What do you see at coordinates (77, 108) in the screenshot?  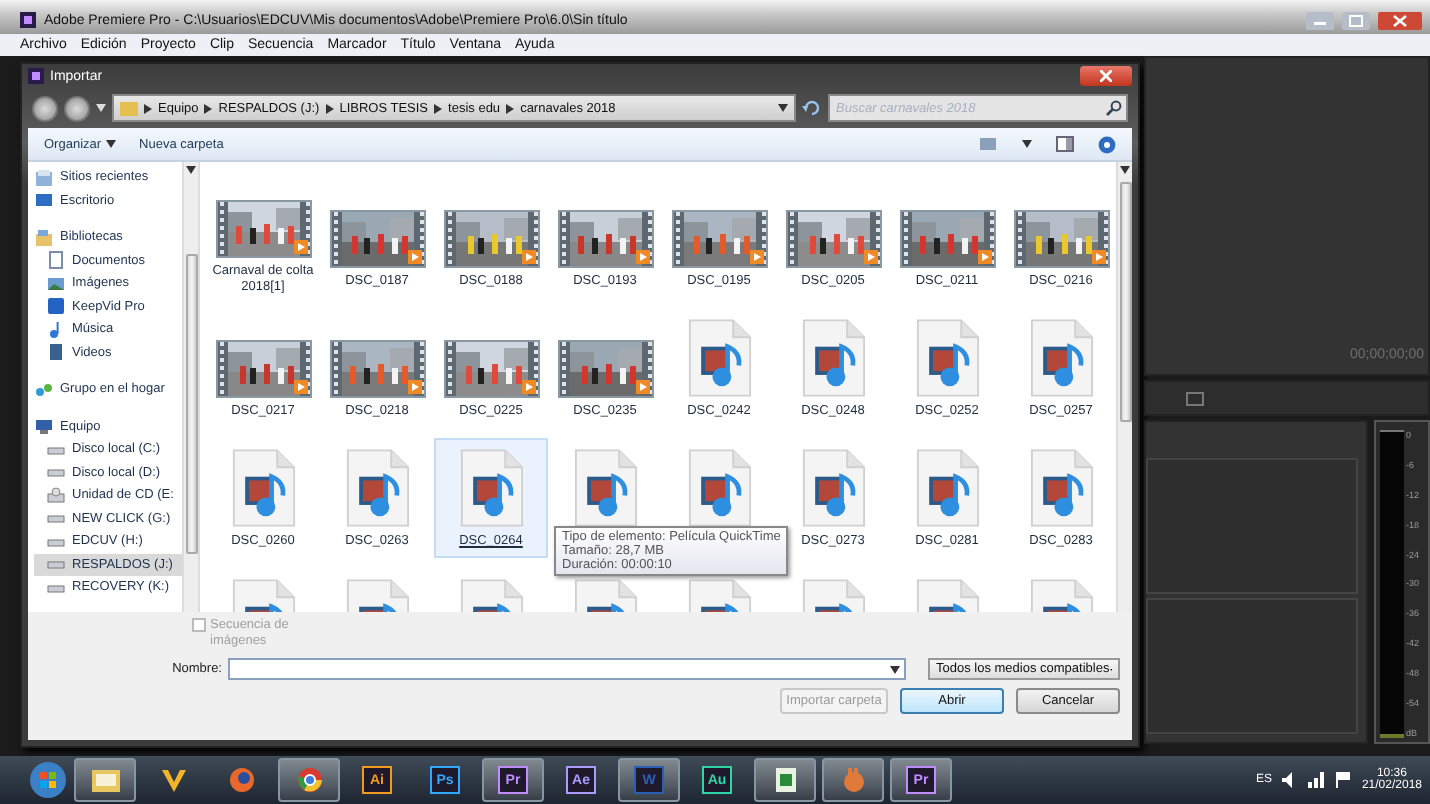 I see `forward-button` at bounding box center [77, 108].